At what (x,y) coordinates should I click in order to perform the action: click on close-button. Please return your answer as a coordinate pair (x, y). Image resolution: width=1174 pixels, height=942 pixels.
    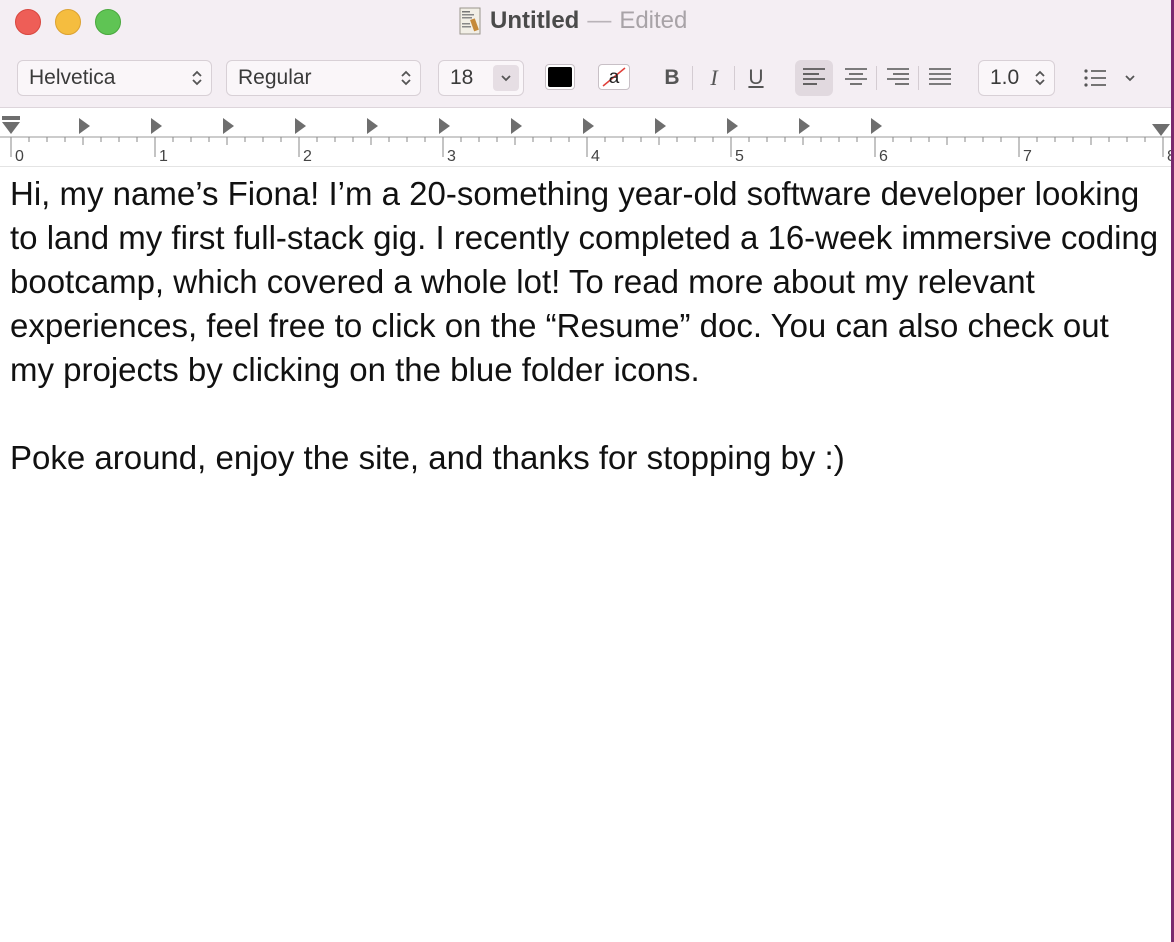
    Looking at the image, I should click on (28, 22).